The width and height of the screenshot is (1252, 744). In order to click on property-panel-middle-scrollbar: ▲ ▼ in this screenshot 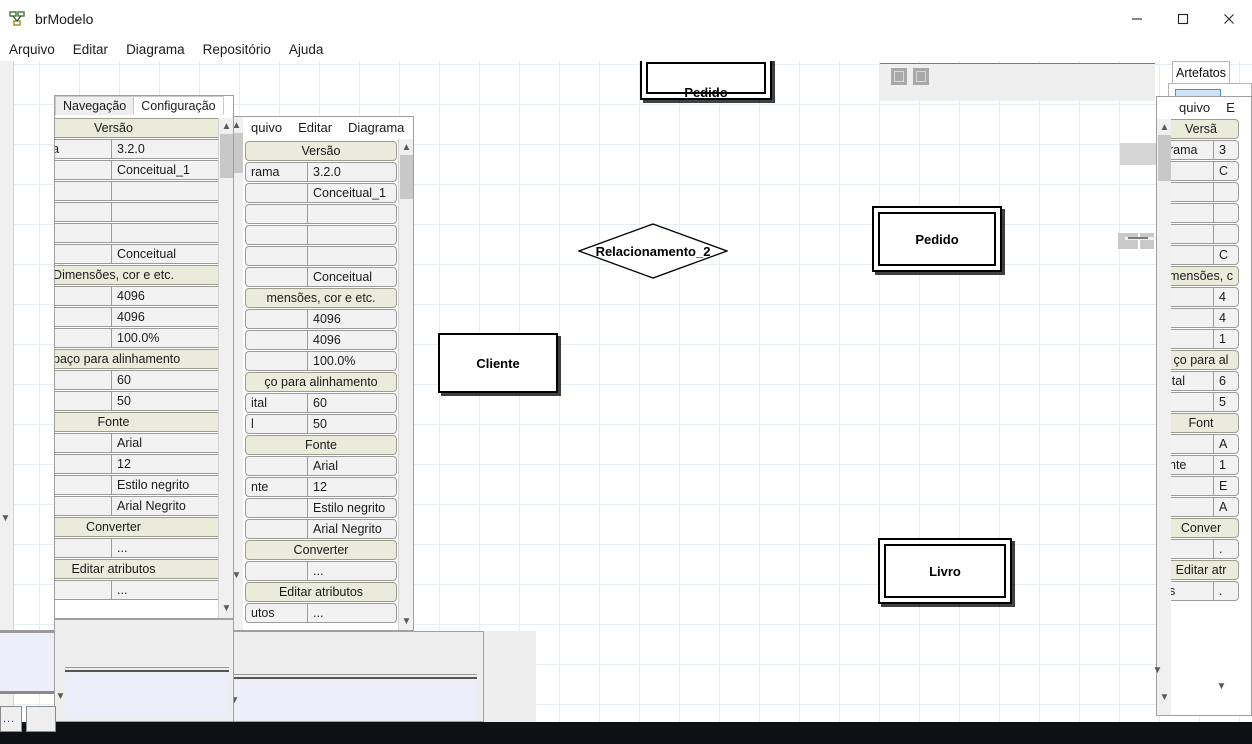, I will do `click(405, 384)`.